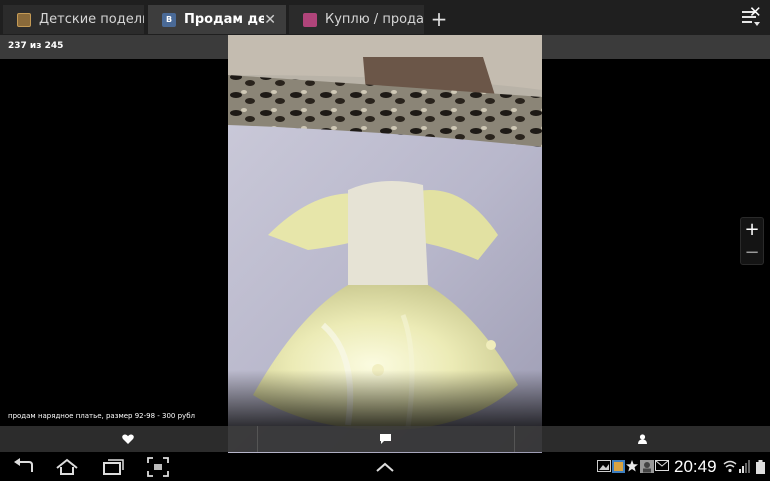 The height and width of the screenshot is (481, 770). What do you see at coordinates (310, 19) in the screenshot?
I see `pink-favicon-icon` at bounding box center [310, 19].